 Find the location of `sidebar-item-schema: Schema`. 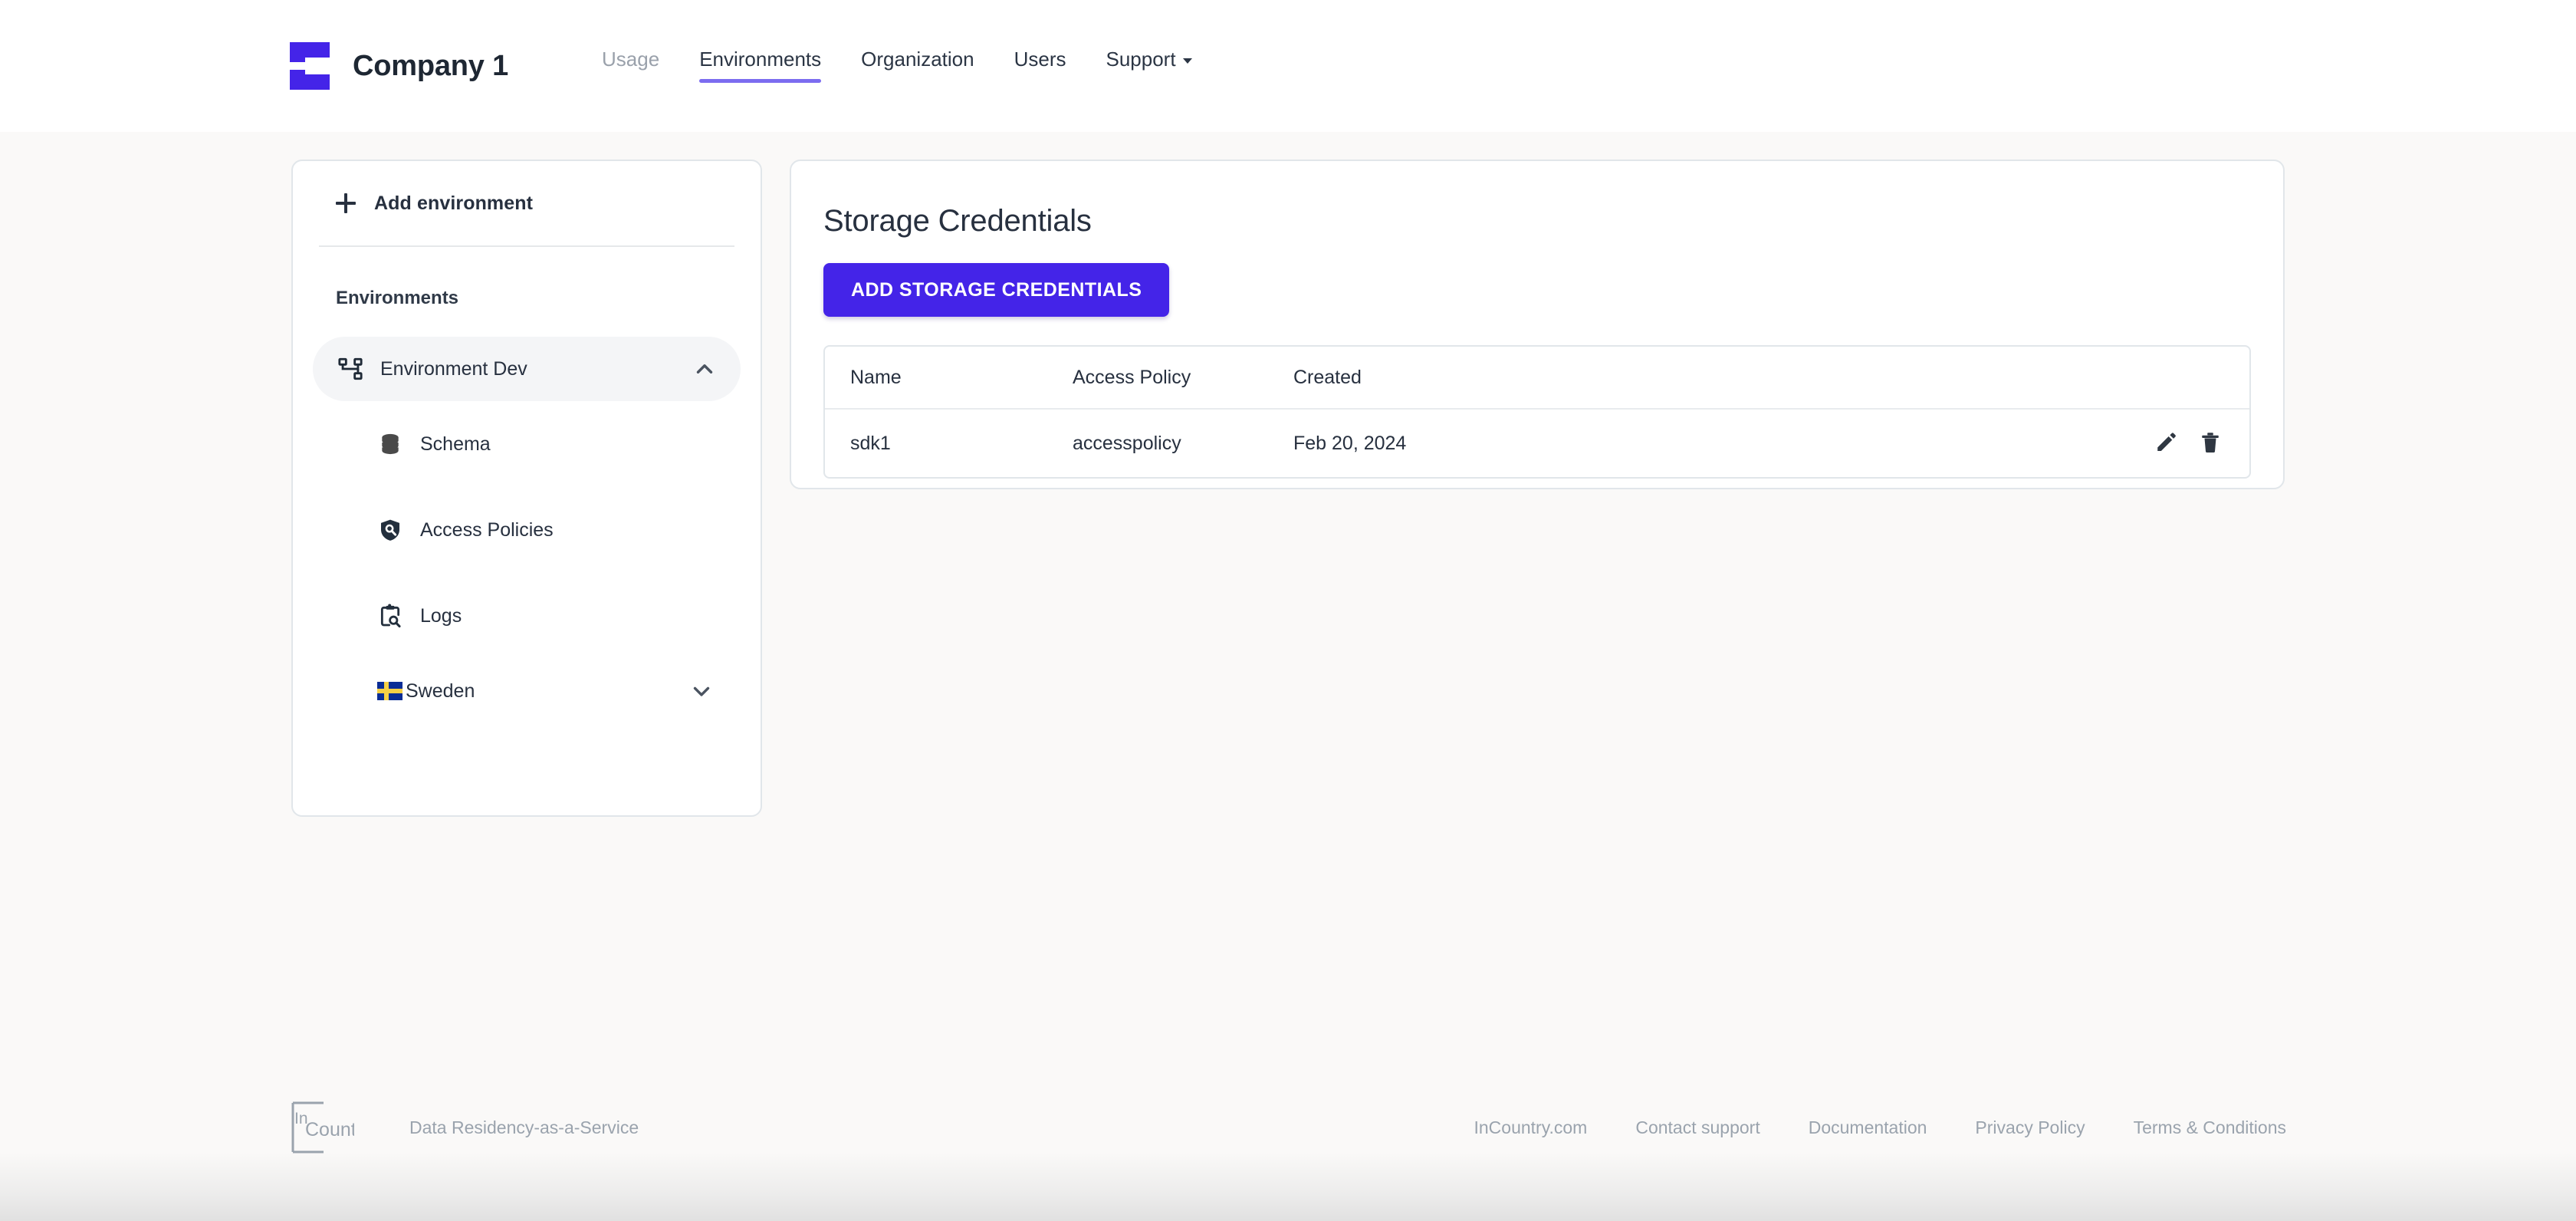

sidebar-item-schema: Schema is located at coordinates (527, 444).